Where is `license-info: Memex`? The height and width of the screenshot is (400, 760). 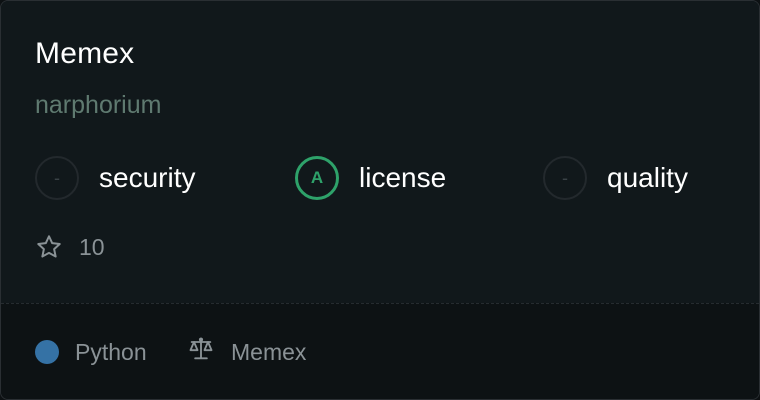
license-info: Memex is located at coordinates (246, 352).